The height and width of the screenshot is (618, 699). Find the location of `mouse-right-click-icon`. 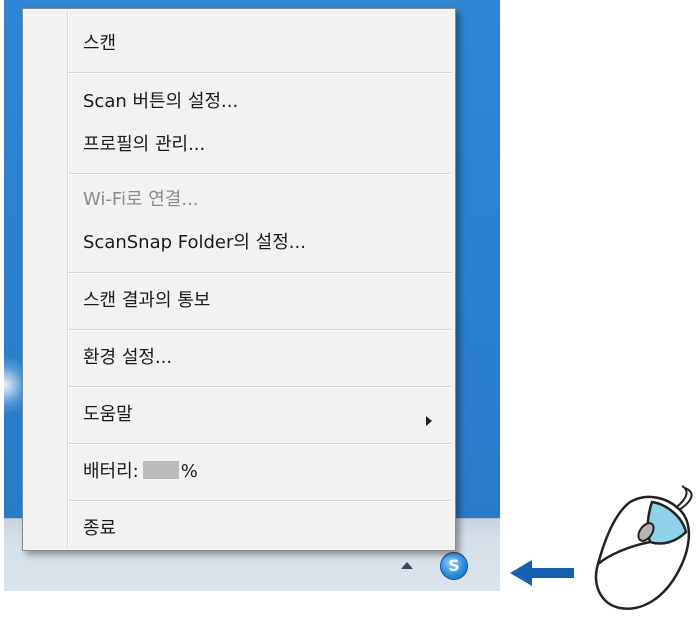

mouse-right-click-icon is located at coordinates (643, 547).